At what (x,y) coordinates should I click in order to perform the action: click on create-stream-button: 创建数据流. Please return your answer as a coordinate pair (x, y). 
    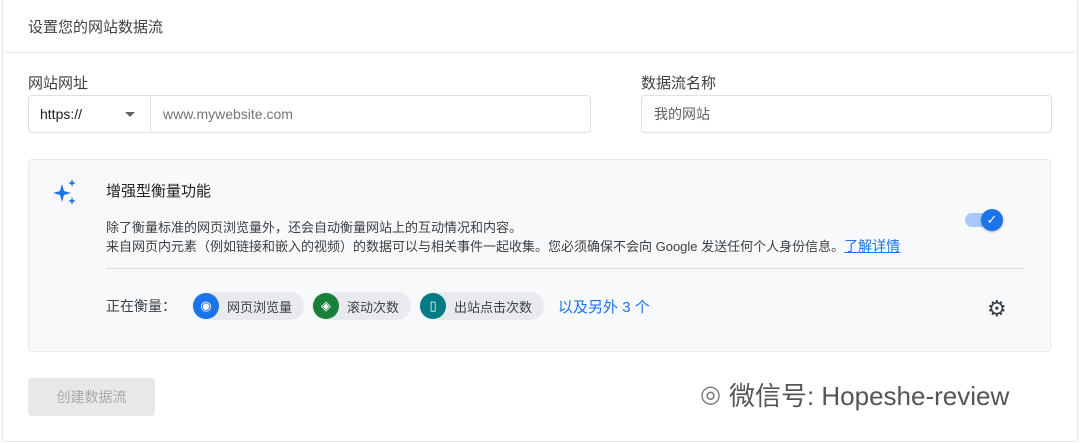
    Looking at the image, I should click on (91, 397).